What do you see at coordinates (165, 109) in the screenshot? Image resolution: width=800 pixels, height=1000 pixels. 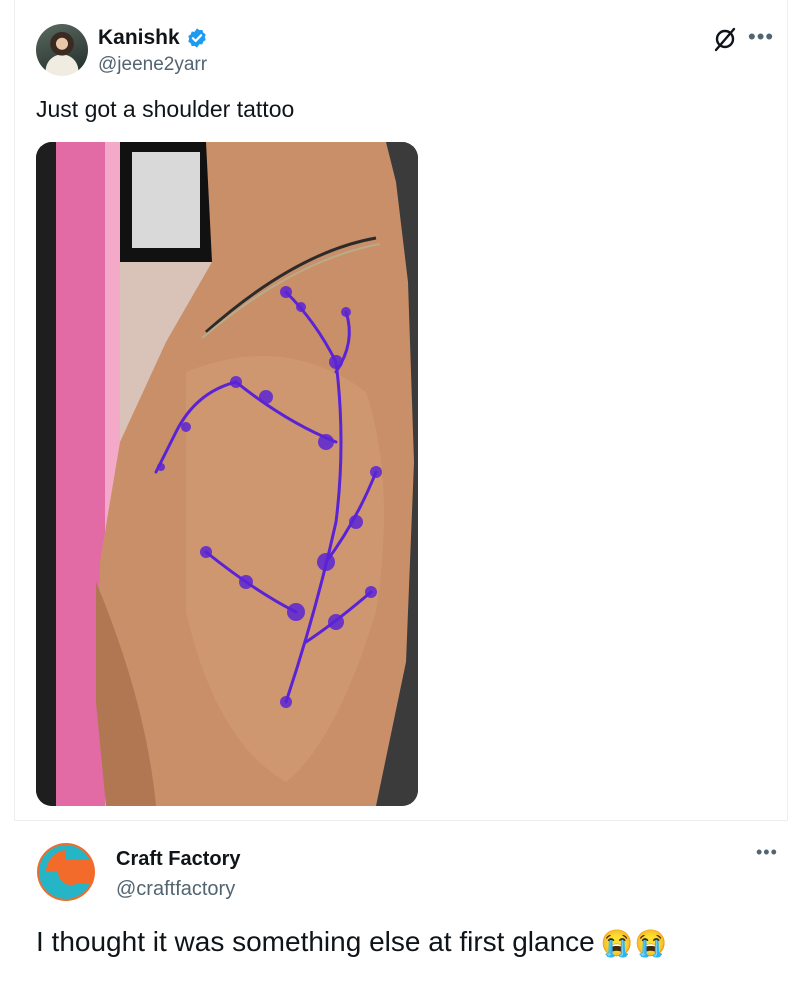 I see `tweet-text: Just got a shoulder tattoo` at bounding box center [165, 109].